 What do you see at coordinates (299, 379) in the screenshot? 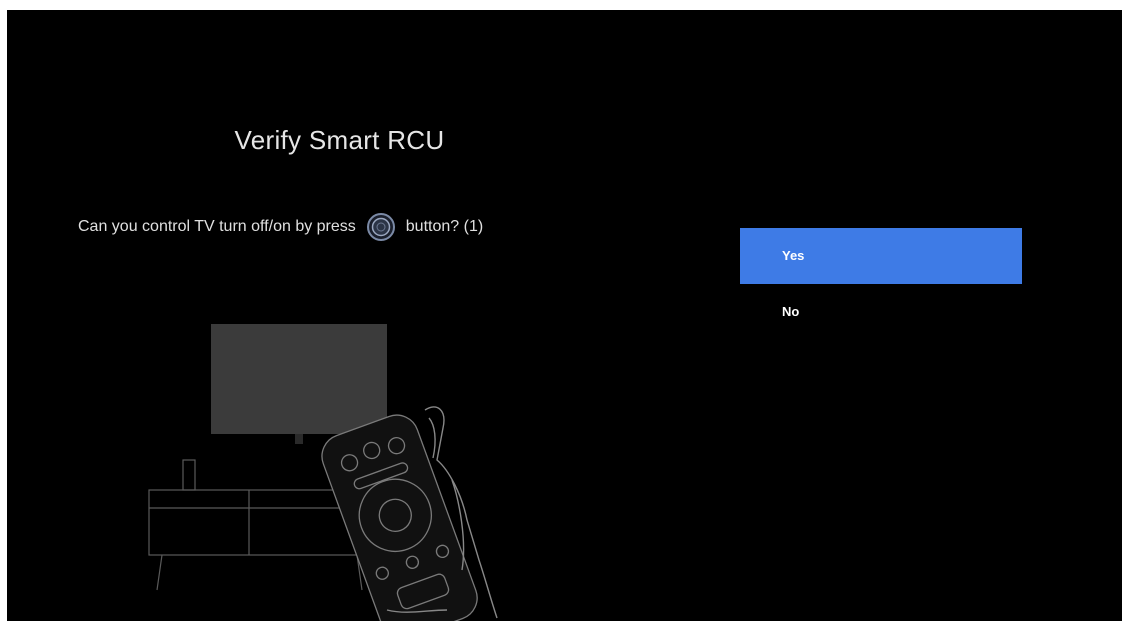
I see `tv-screen-shape` at bounding box center [299, 379].